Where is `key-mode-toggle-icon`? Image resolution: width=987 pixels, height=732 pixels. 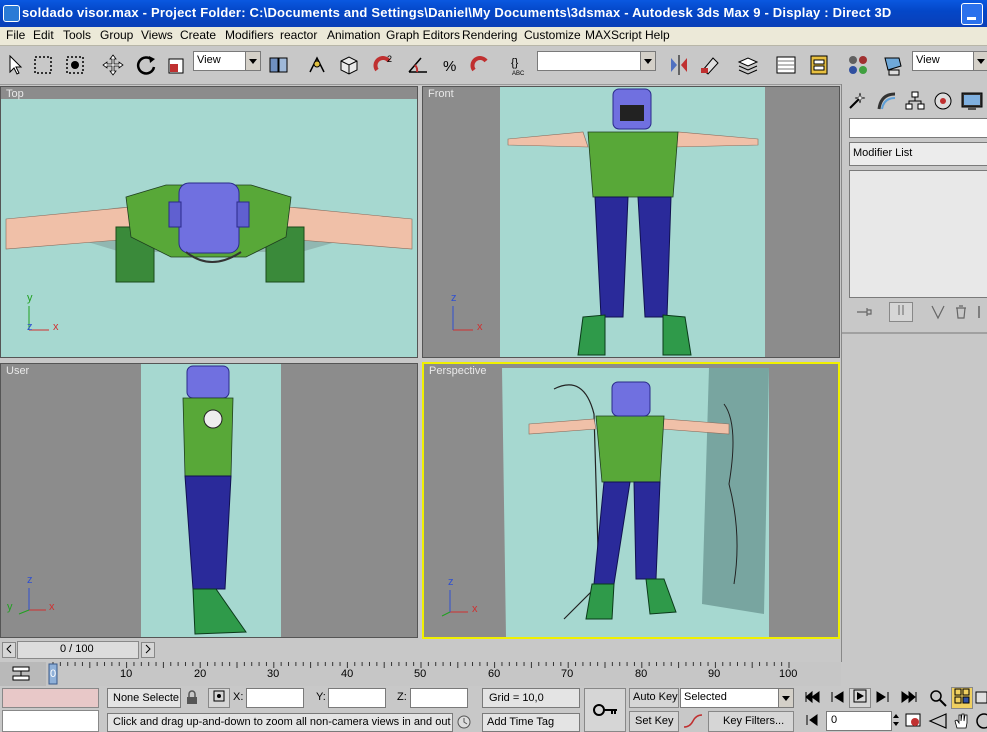 key-mode-toggle-icon is located at coordinates (812, 720).